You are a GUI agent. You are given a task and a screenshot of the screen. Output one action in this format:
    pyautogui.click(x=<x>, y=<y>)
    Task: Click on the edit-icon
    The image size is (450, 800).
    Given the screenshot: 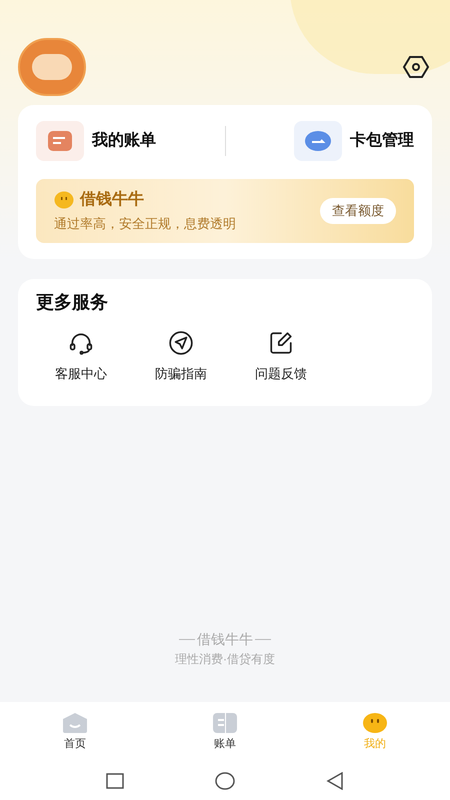 What is the action you would take?
    pyautogui.click(x=281, y=343)
    